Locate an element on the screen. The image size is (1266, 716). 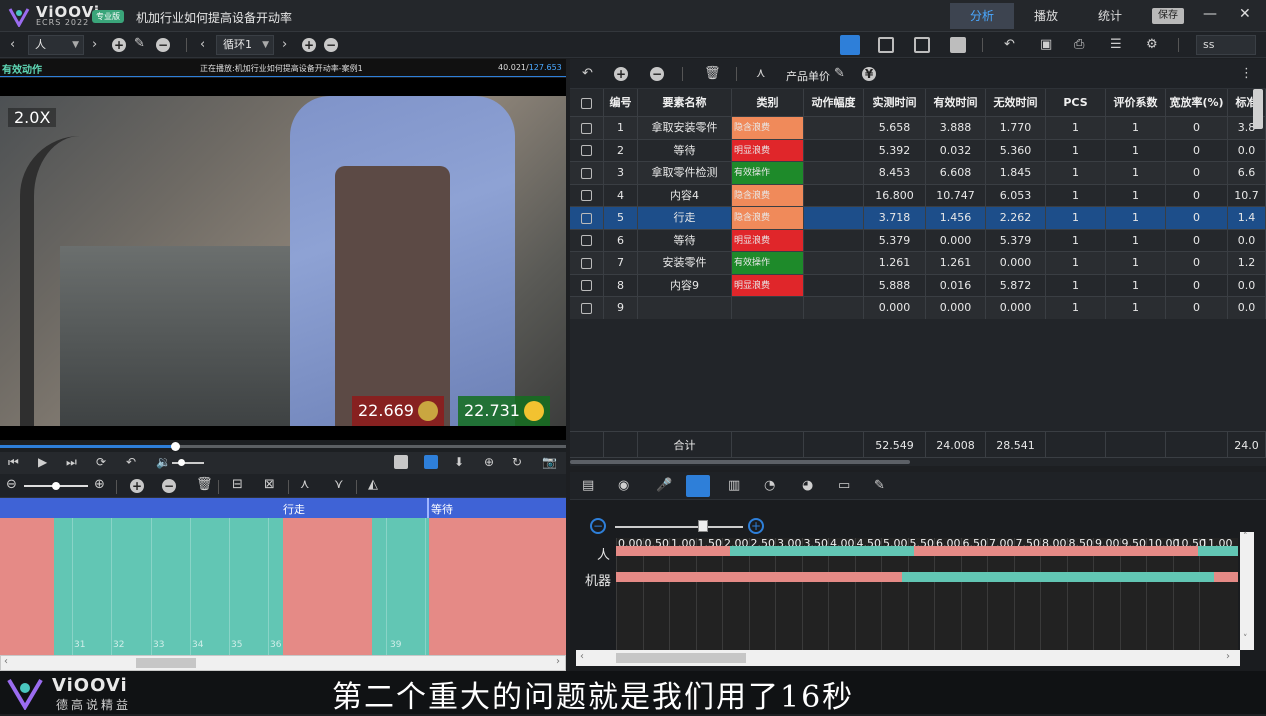
layout-grid-icon is located at coordinates (850, 45).